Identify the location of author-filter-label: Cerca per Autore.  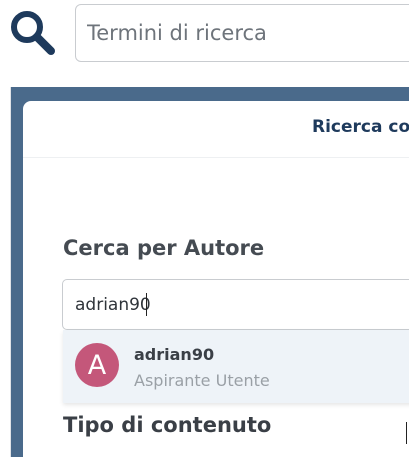
(164, 248).